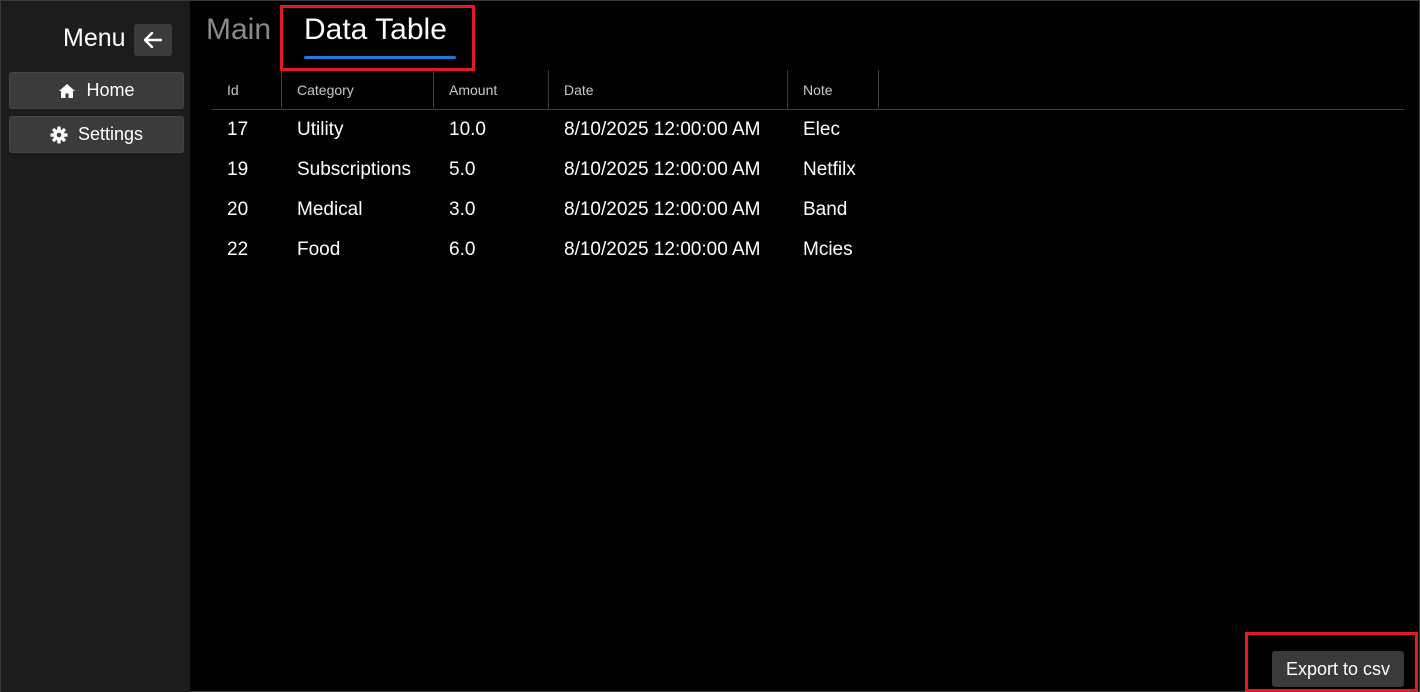 Image resolution: width=1420 pixels, height=692 pixels. I want to click on sidebar-item-settings: Settings, so click(96, 134).